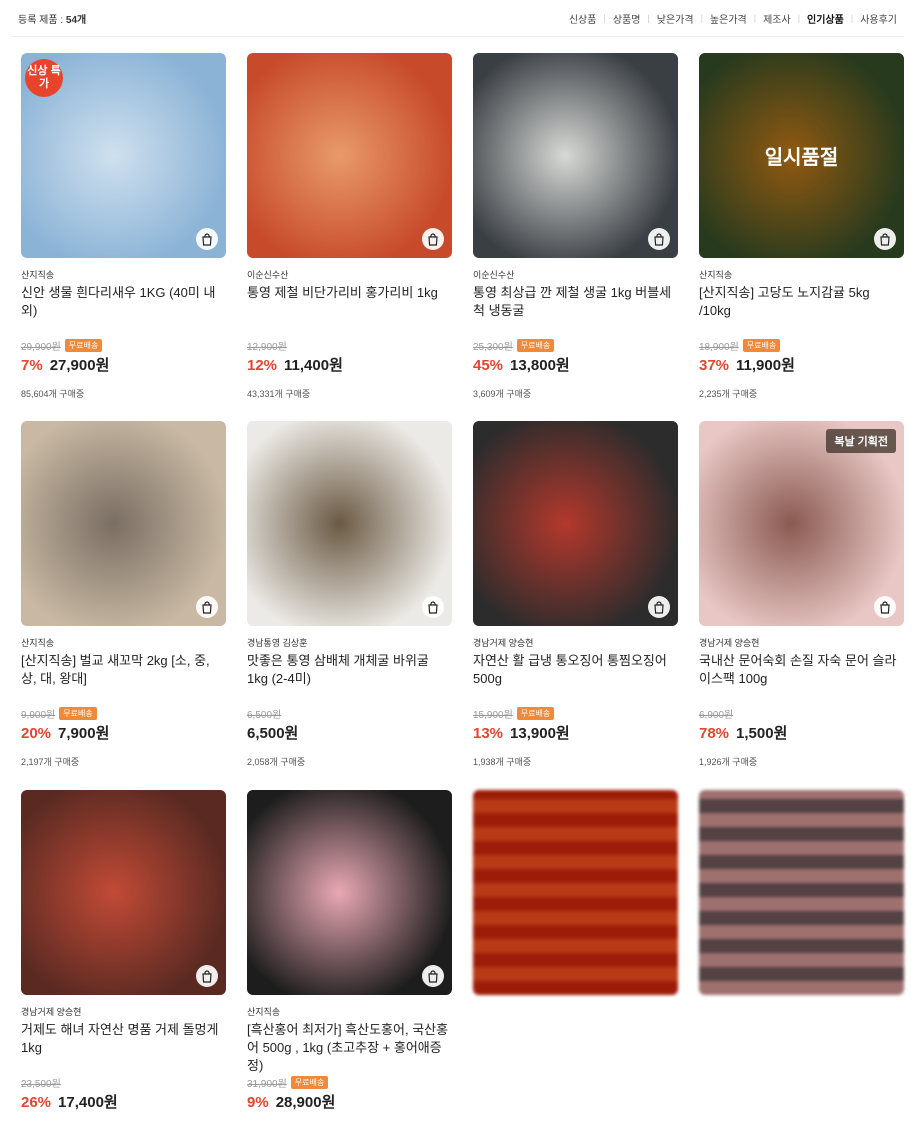 This screenshot has height=1124, width=916. Describe the element at coordinates (583, 18) in the screenshot. I see `sort-option: 신상품` at that location.